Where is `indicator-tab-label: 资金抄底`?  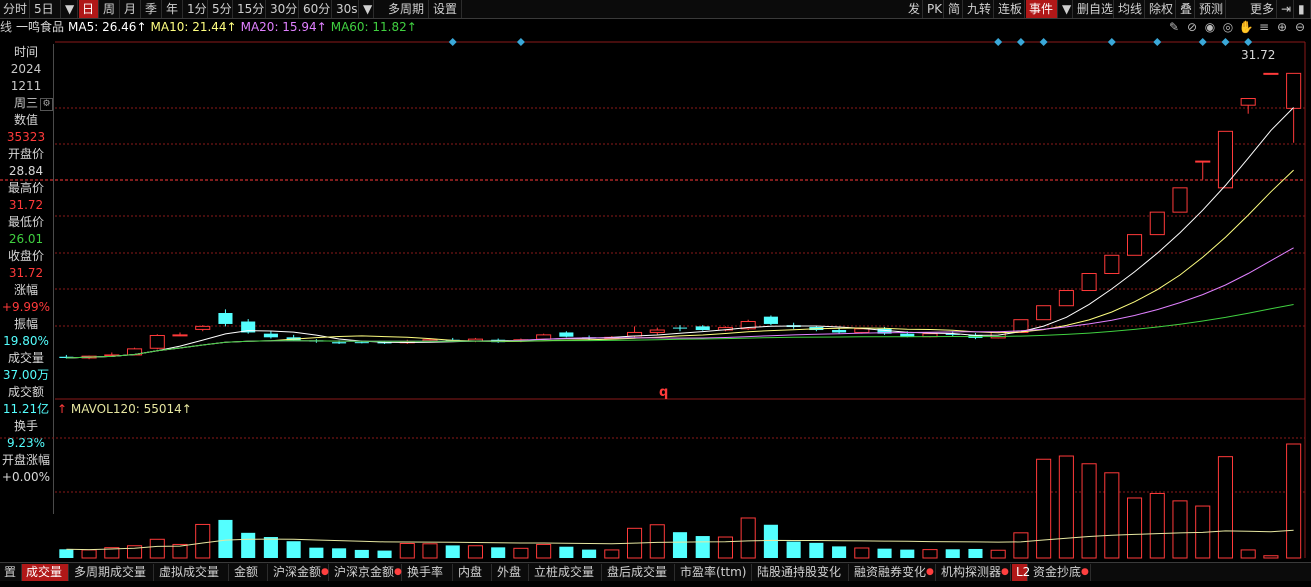 indicator-tab-label: 资金抄底 is located at coordinates (1057, 572).